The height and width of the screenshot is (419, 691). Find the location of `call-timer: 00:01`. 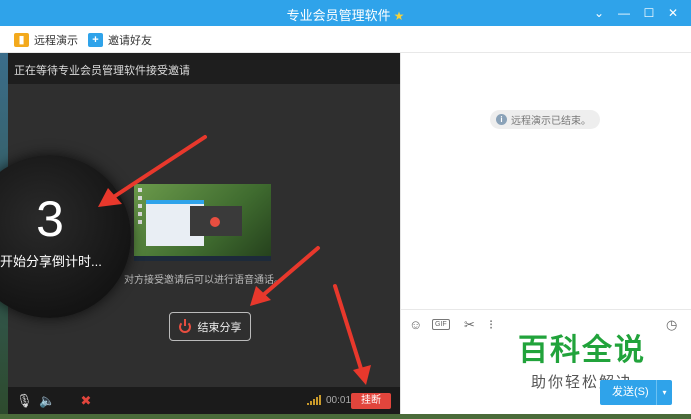

call-timer: 00:01 is located at coordinates (339, 400).